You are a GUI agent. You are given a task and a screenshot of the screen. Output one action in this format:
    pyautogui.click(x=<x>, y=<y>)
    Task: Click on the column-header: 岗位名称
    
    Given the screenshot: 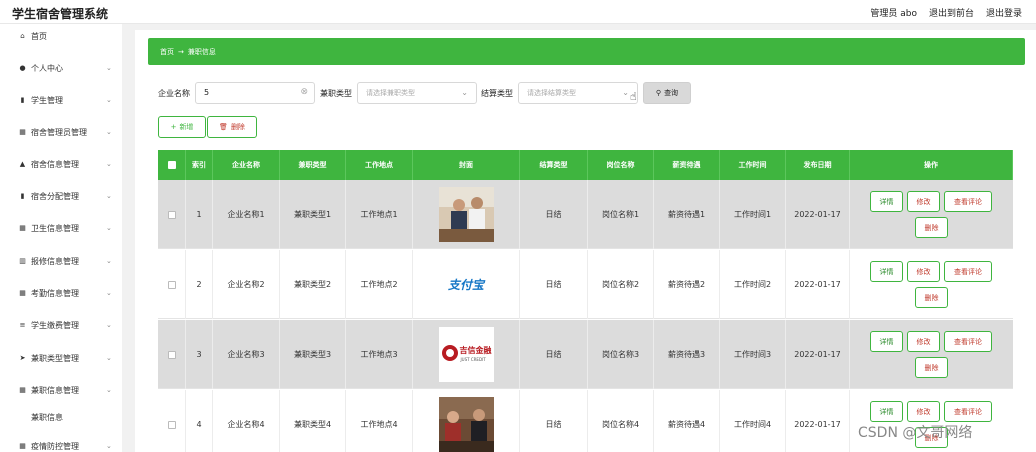 What is the action you would take?
    pyautogui.click(x=621, y=165)
    